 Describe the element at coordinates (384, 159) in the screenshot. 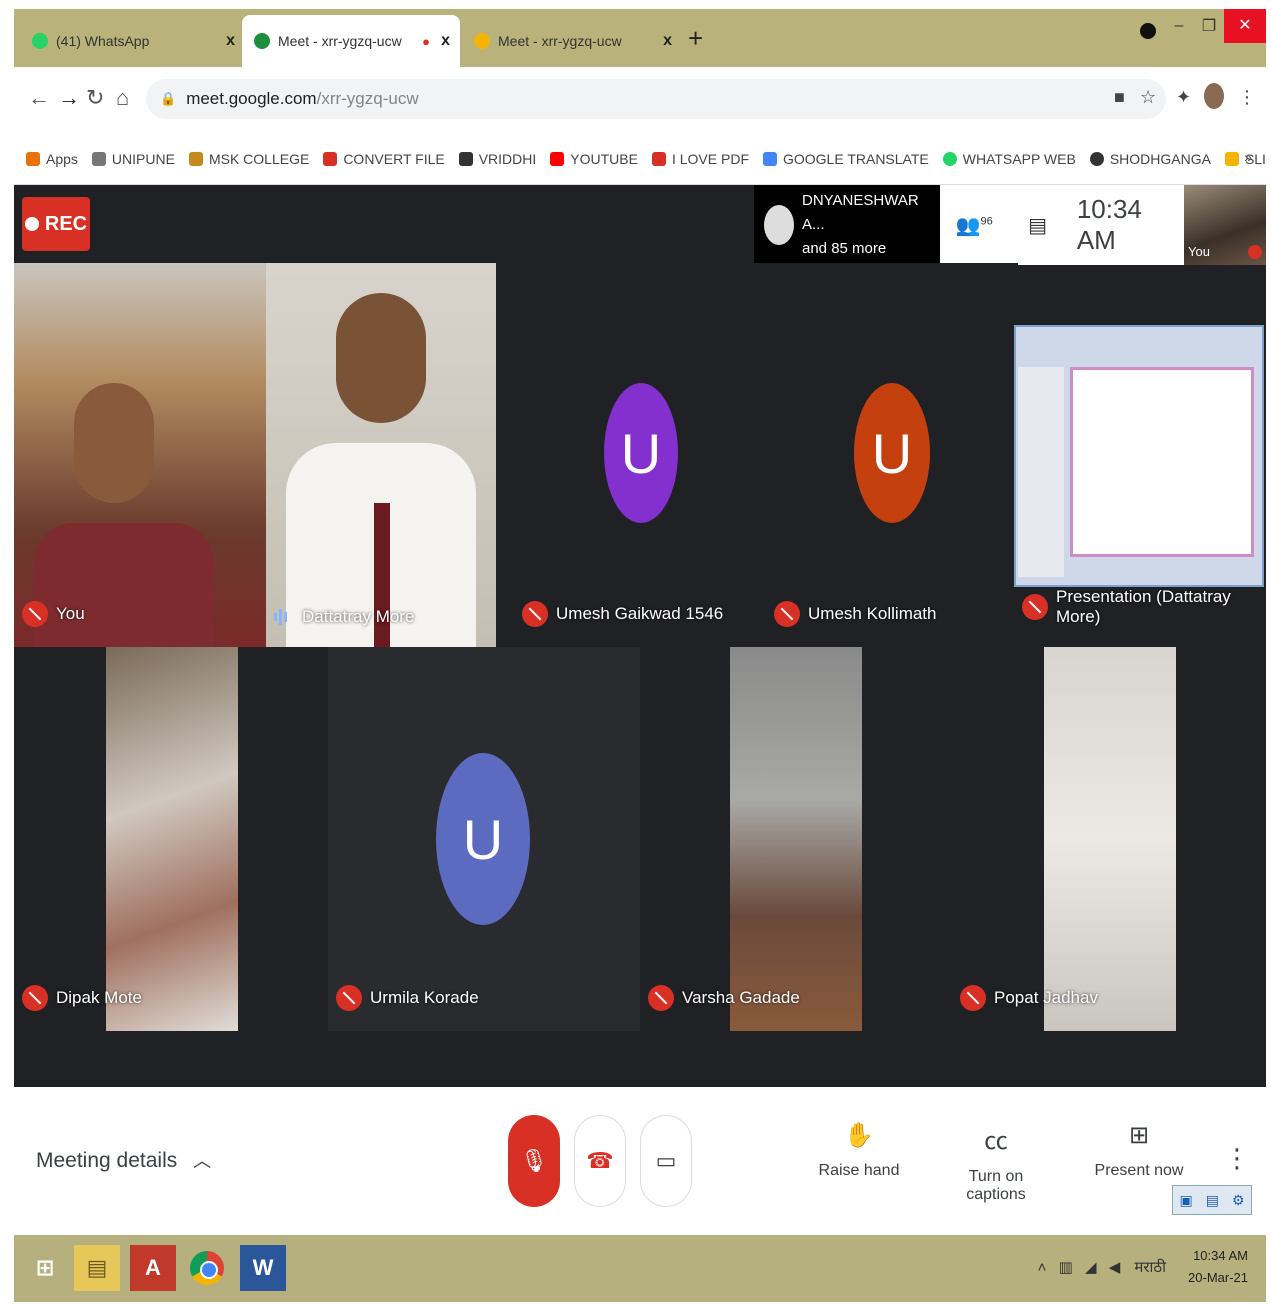

I see `bookmark-convert-file: CONVERT FILE` at that location.